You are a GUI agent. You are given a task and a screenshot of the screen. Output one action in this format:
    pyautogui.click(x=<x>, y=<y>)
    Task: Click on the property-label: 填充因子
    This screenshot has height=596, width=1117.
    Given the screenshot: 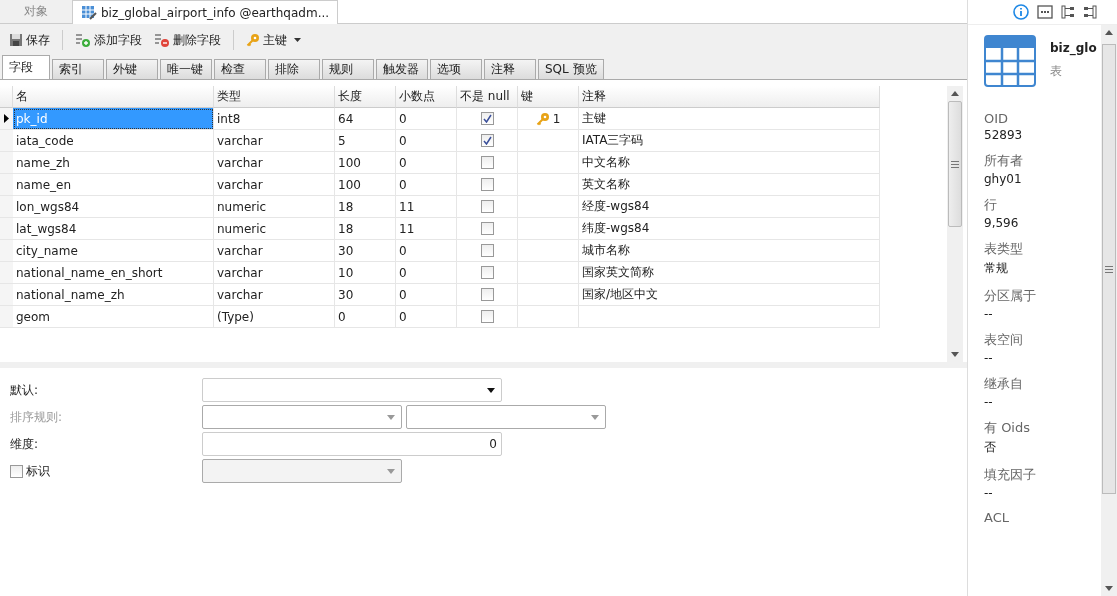 What is the action you would take?
    pyautogui.click(x=1010, y=475)
    